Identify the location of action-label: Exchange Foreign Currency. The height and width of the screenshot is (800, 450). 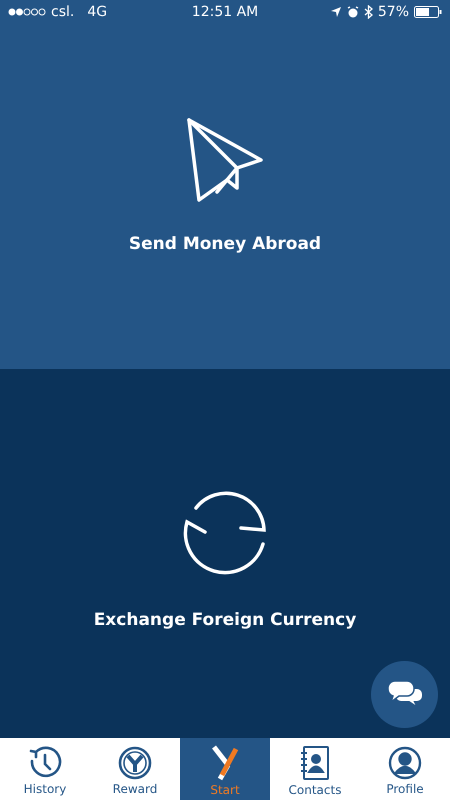
(225, 620).